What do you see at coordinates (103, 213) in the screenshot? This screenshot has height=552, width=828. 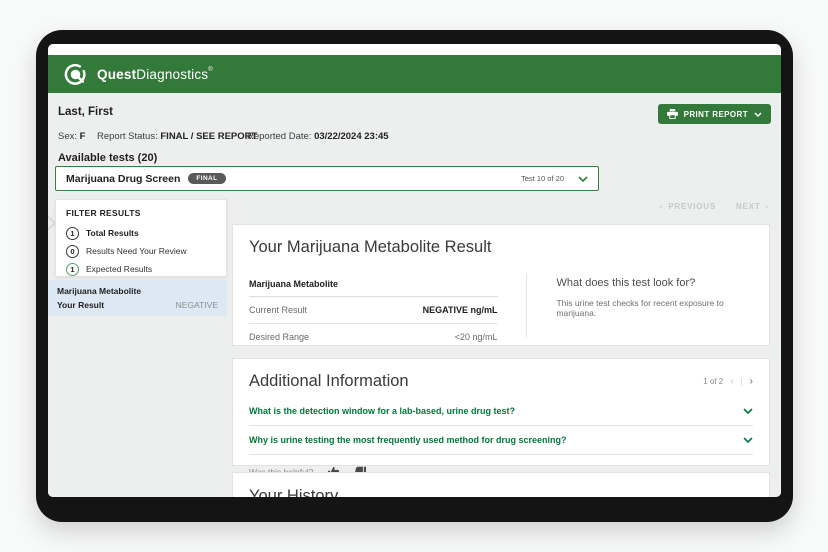 I see `filter-results-title: FILTER RESULTS` at bounding box center [103, 213].